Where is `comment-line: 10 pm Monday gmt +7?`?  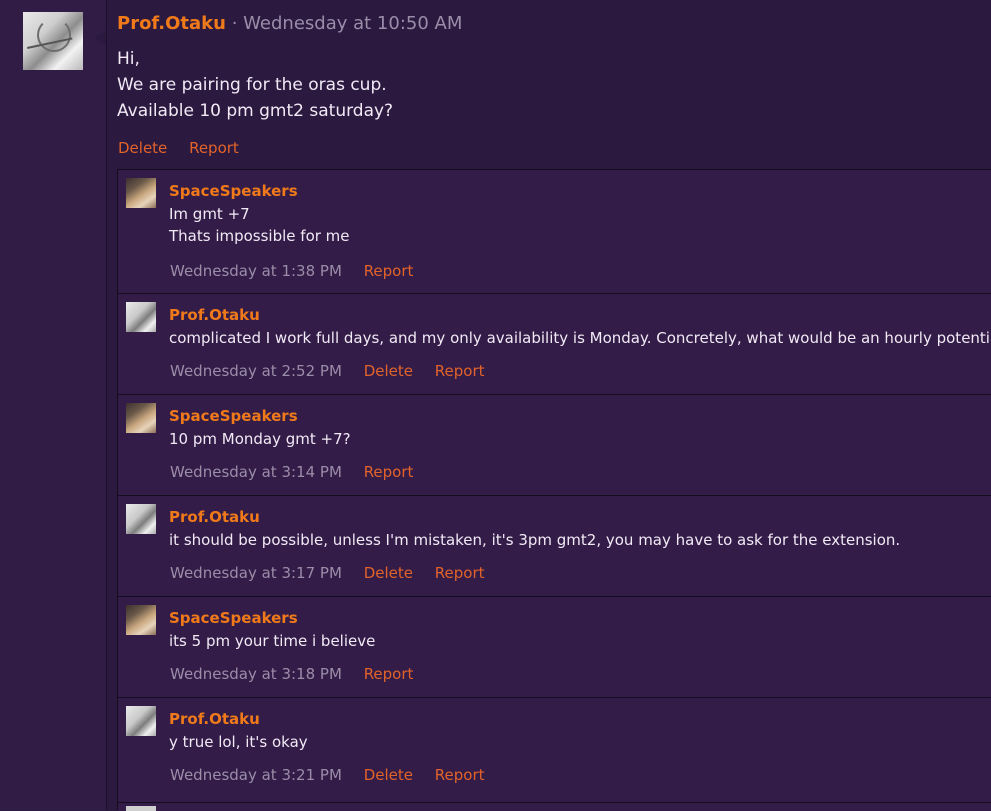
comment-line: 10 pm Monday gmt +7? is located at coordinates (260, 439).